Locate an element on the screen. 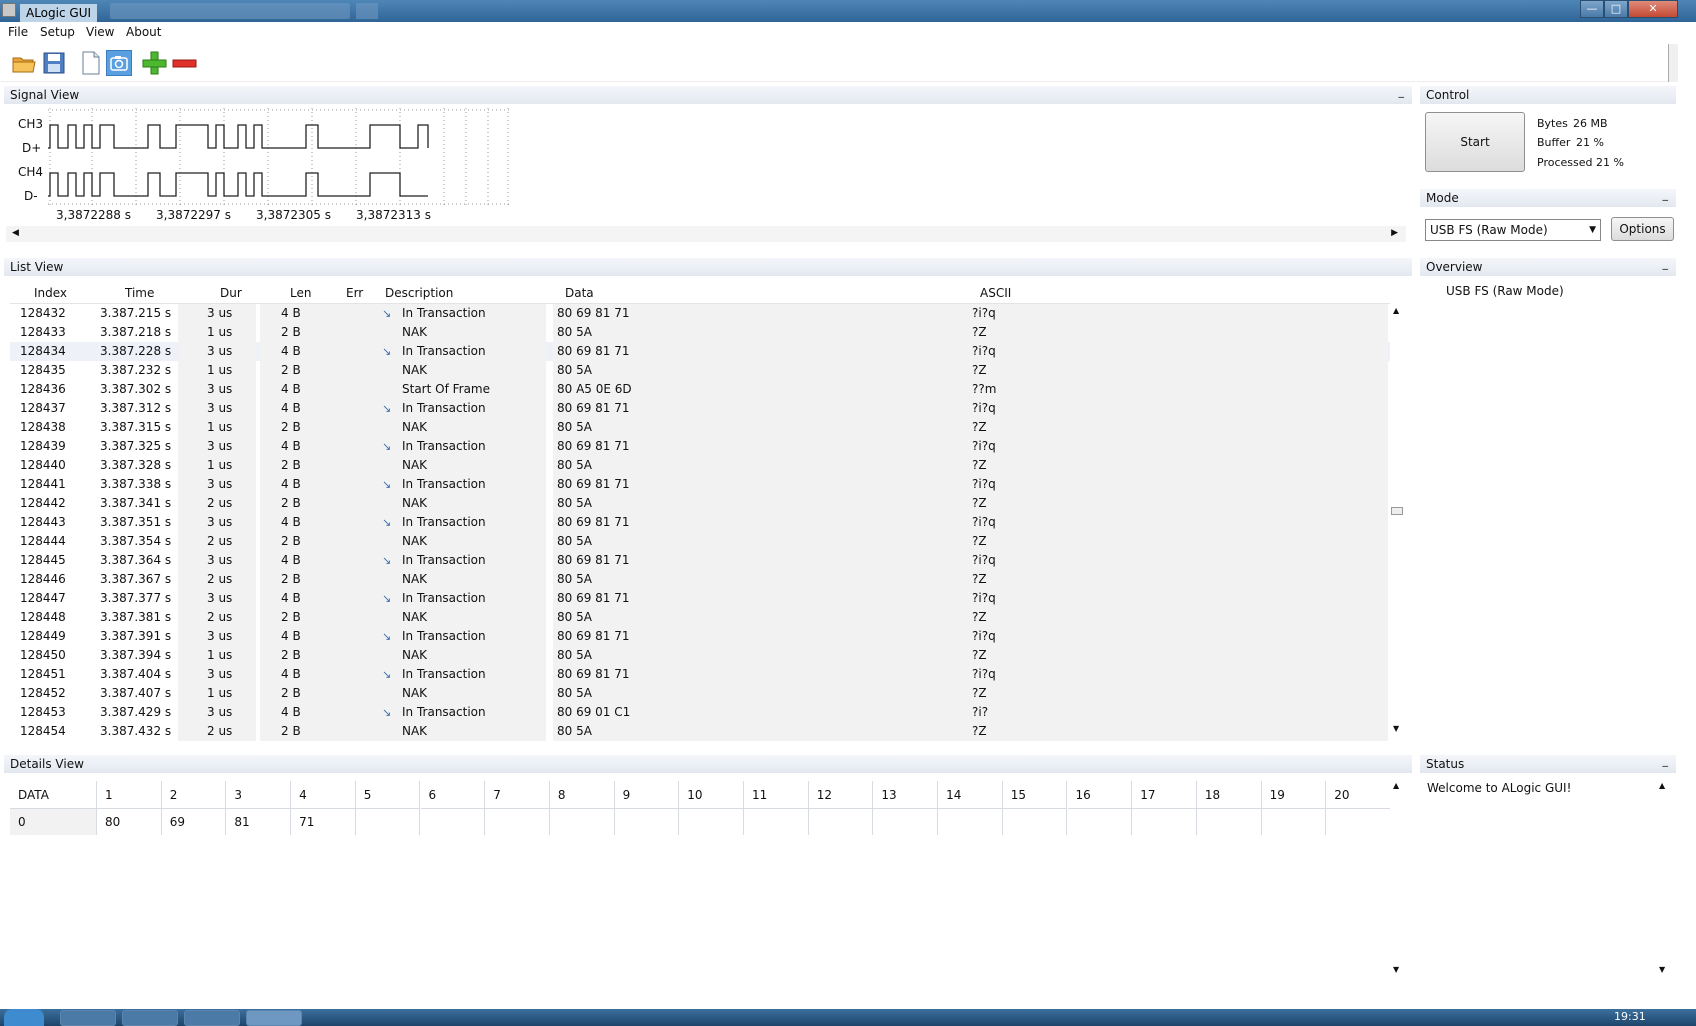  add-channel-icon is located at coordinates (154, 63).